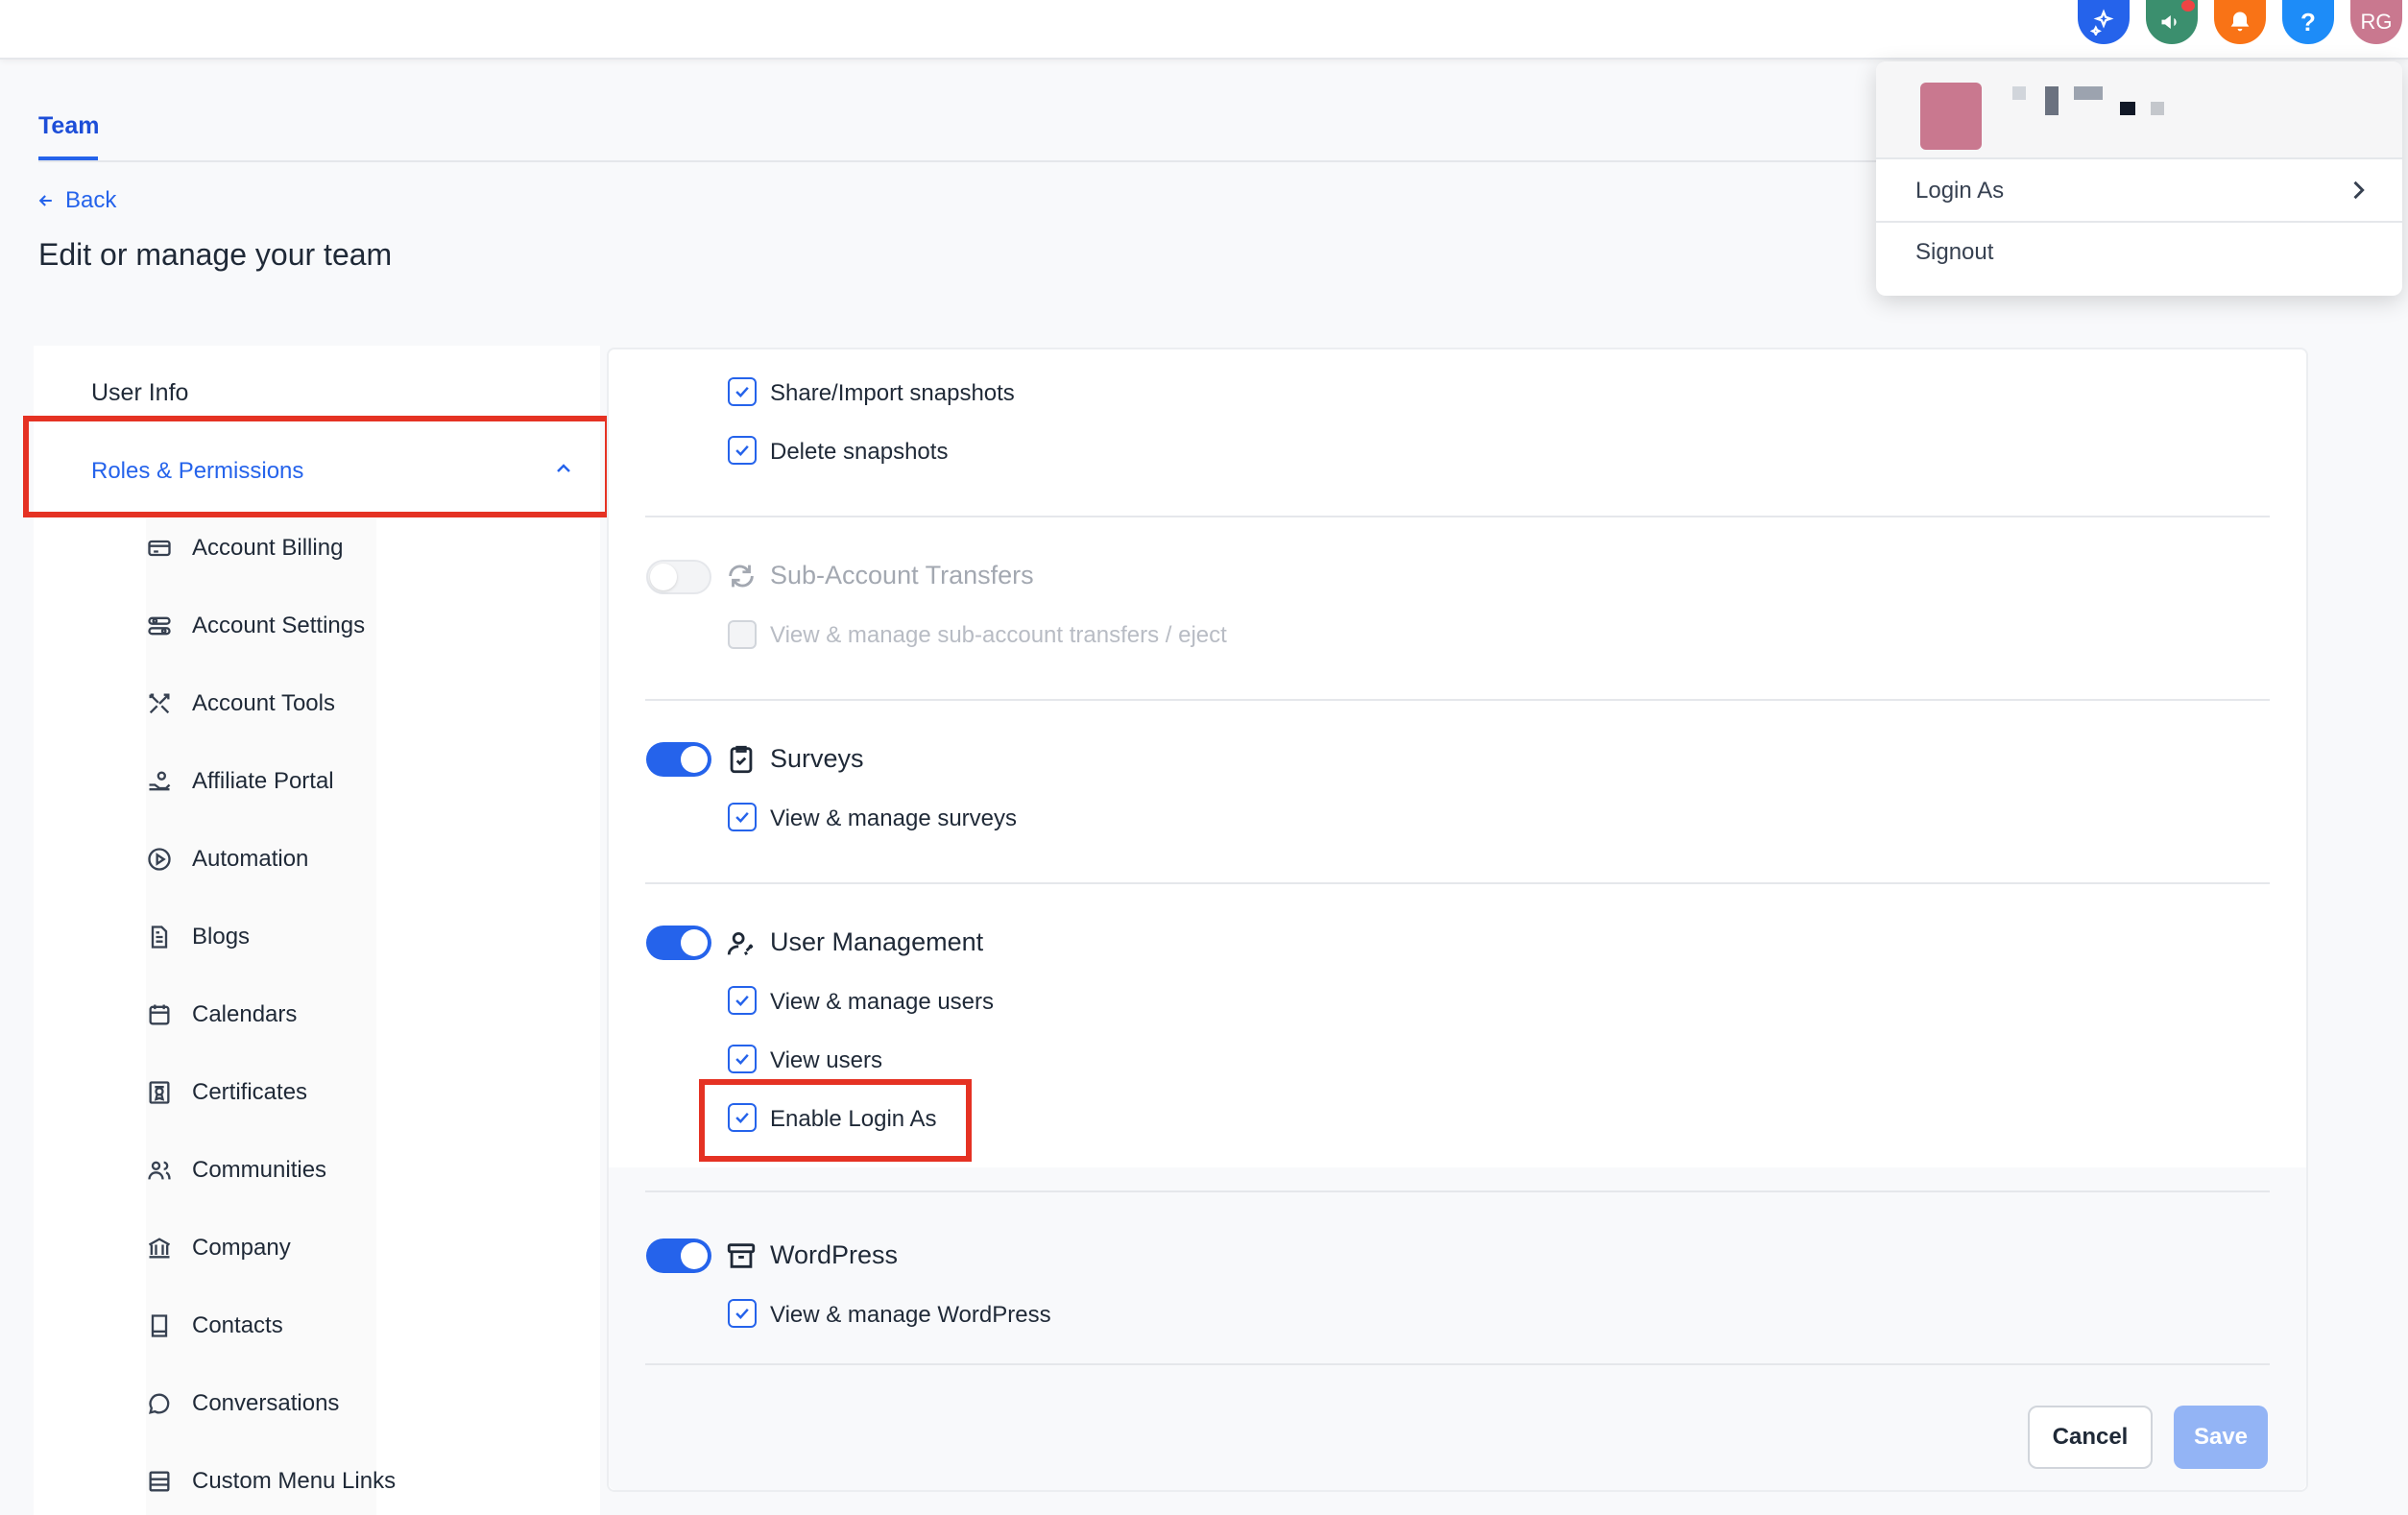 The height and width of the screenshot is (1515, 2408). Describe the element at coordinates (743, 634) in the screenshot. I see `sub-account-transfers-checkbox` at that location.